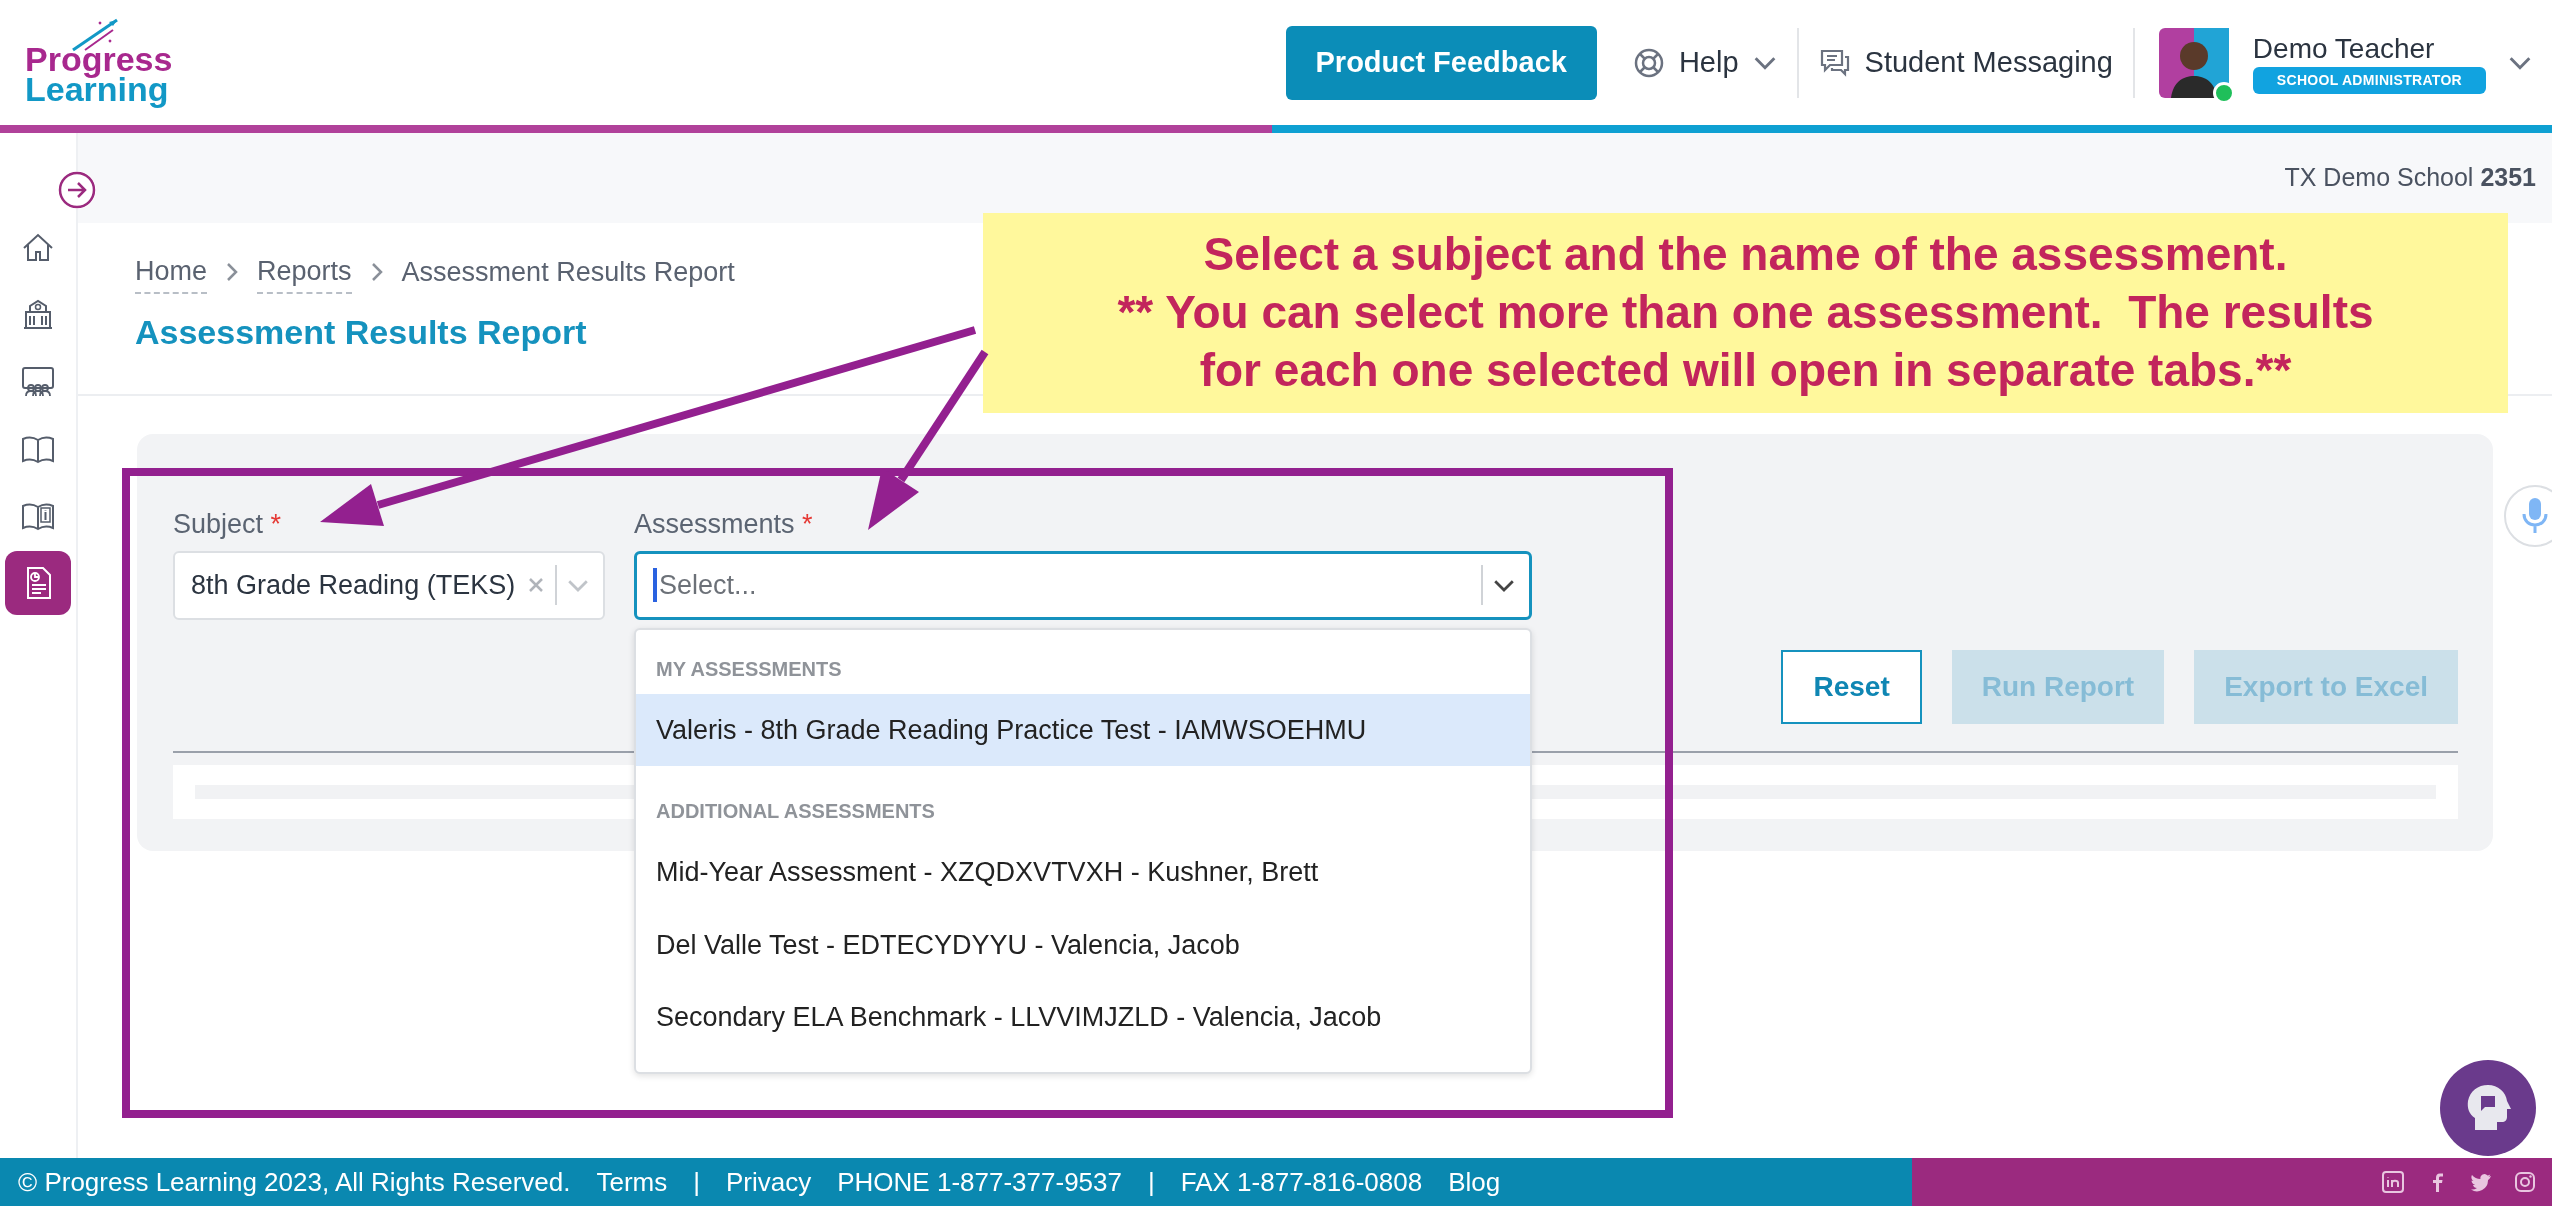 The width and height of the screenshot is (2552, 1206). I want to click on user-name: Demo Teacher, so click(2343, 49).